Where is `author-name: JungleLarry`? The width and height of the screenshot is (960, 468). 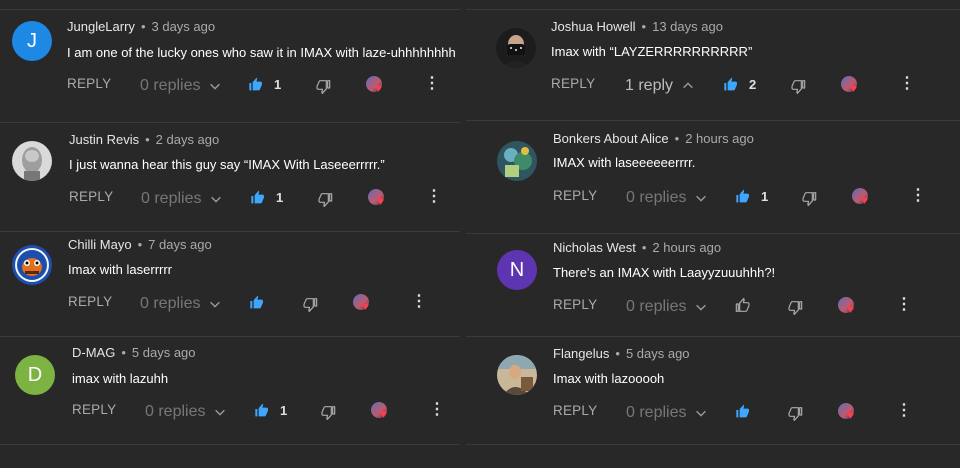
author-name: JungleLarry is located at coordinates (101, 26).